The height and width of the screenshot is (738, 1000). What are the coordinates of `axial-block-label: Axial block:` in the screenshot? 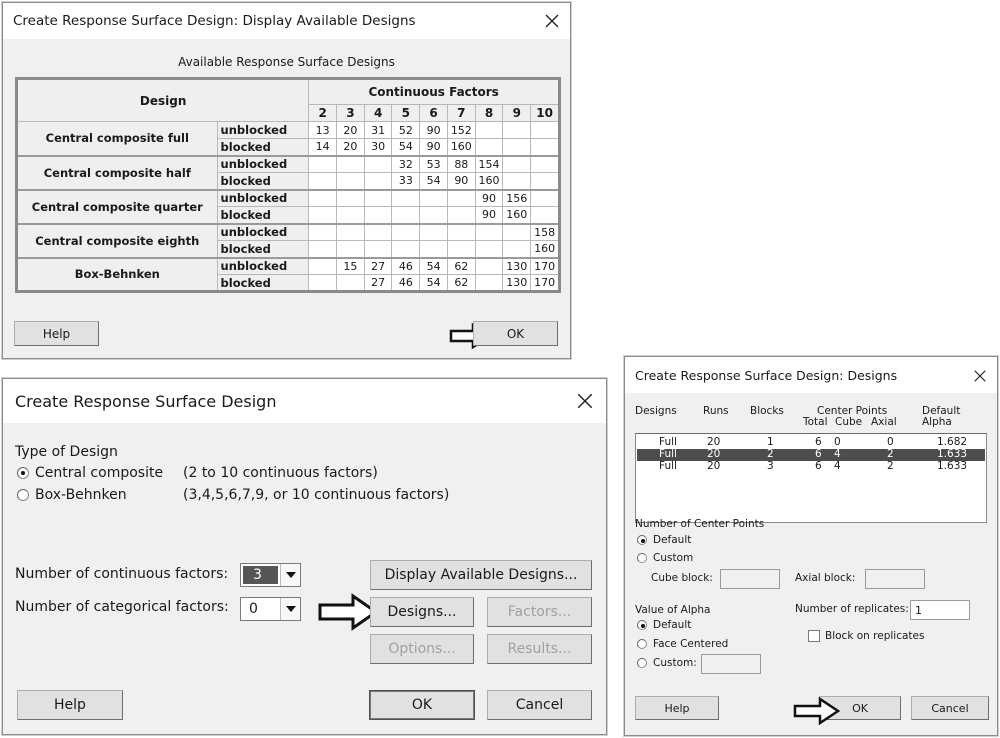 It's located at (825, 578).